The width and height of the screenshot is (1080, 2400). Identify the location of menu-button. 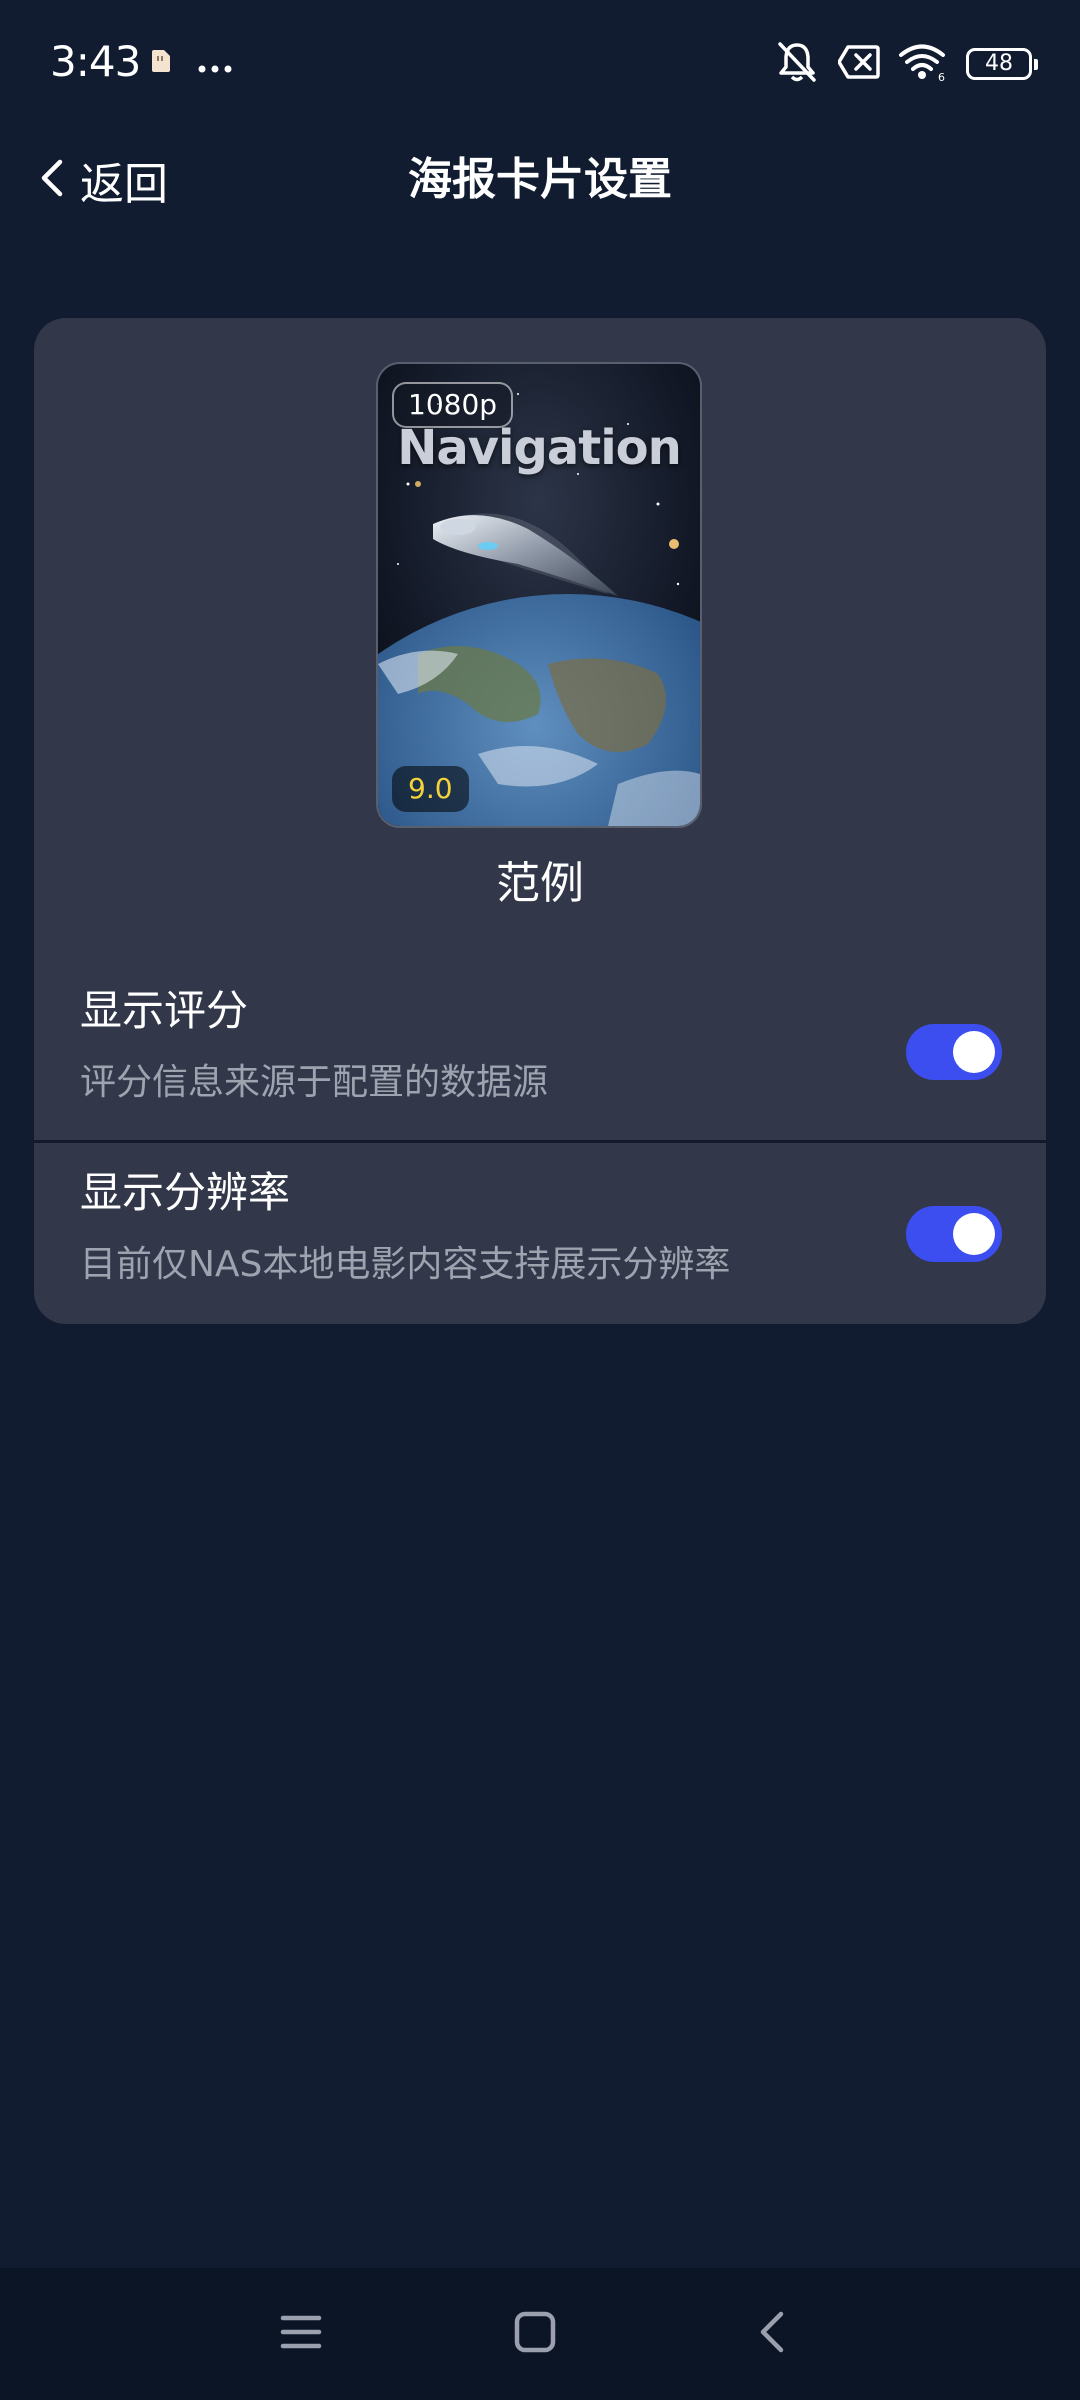
(301, 2334).